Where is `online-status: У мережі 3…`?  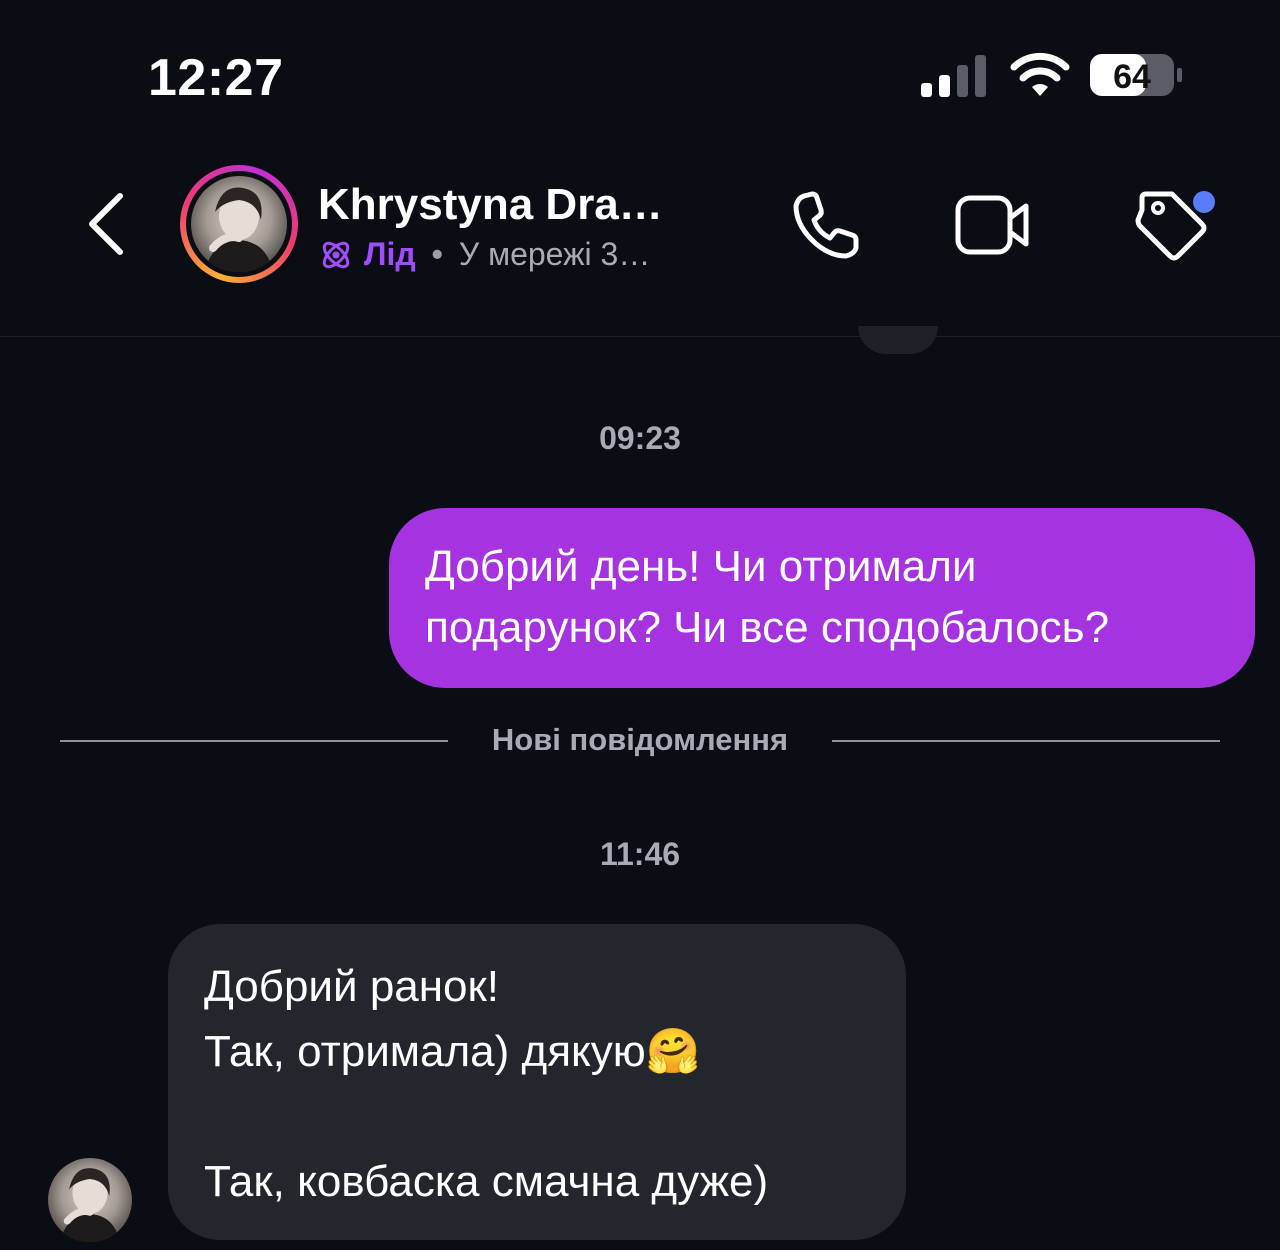 online-status: У мережі 3… is located at coordinates (554, 254).